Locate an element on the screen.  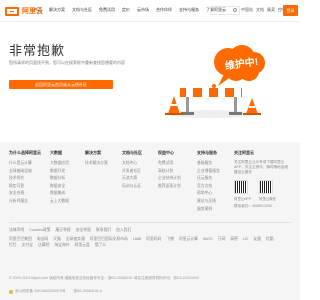
group-link: 钉钉 is located at coordinates (13, 245).